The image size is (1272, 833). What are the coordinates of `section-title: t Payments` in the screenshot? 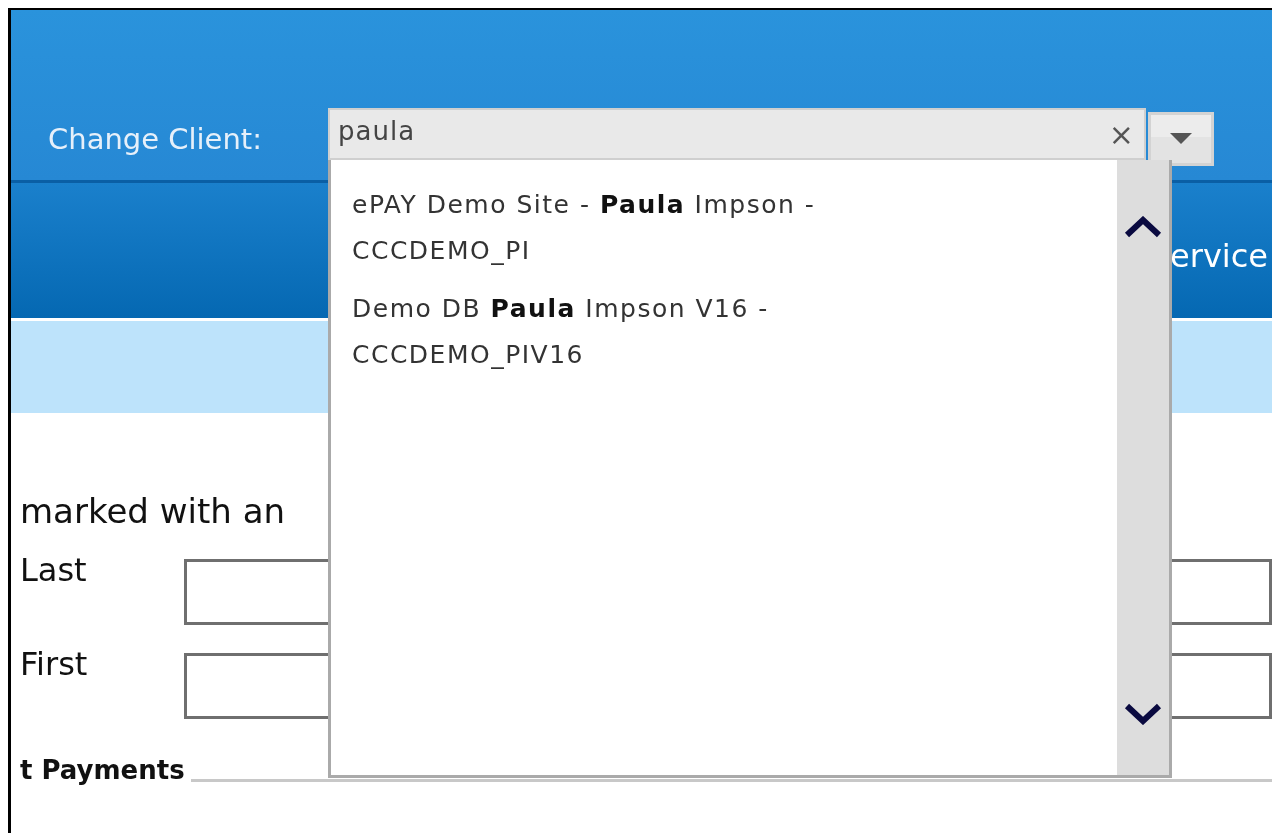 It's located at (102, 770).